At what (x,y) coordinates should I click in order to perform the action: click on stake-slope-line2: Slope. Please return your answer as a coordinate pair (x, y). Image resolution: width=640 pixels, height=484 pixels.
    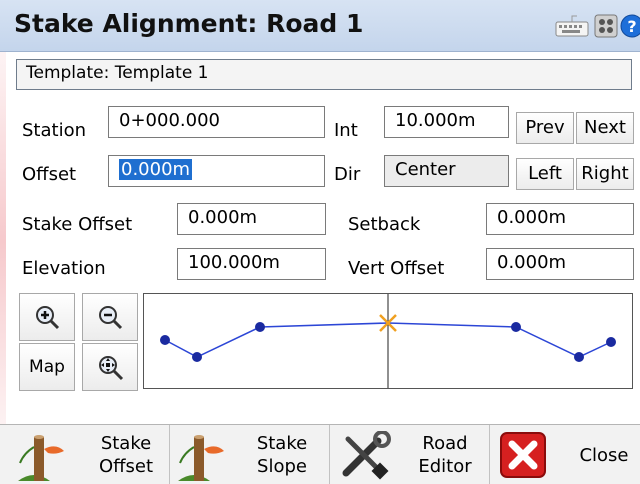
    Looking at the image, I should click on (282, 466).